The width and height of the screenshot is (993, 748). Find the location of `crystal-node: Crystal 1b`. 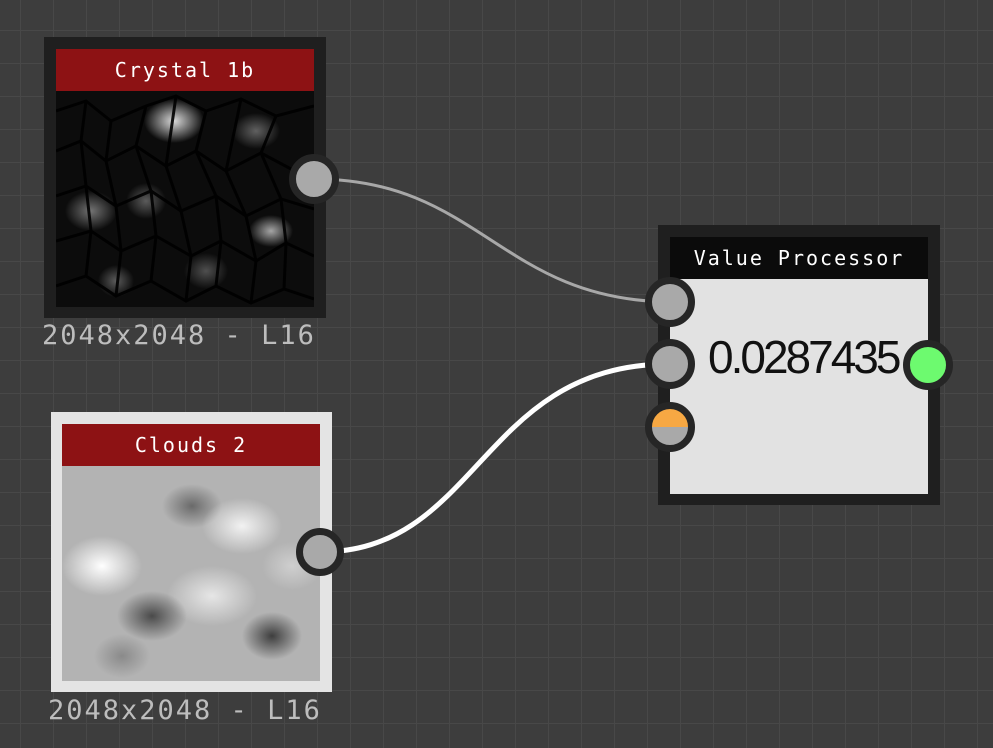

crystal-node: Crystal 1b is located at coordinates (185, 177).